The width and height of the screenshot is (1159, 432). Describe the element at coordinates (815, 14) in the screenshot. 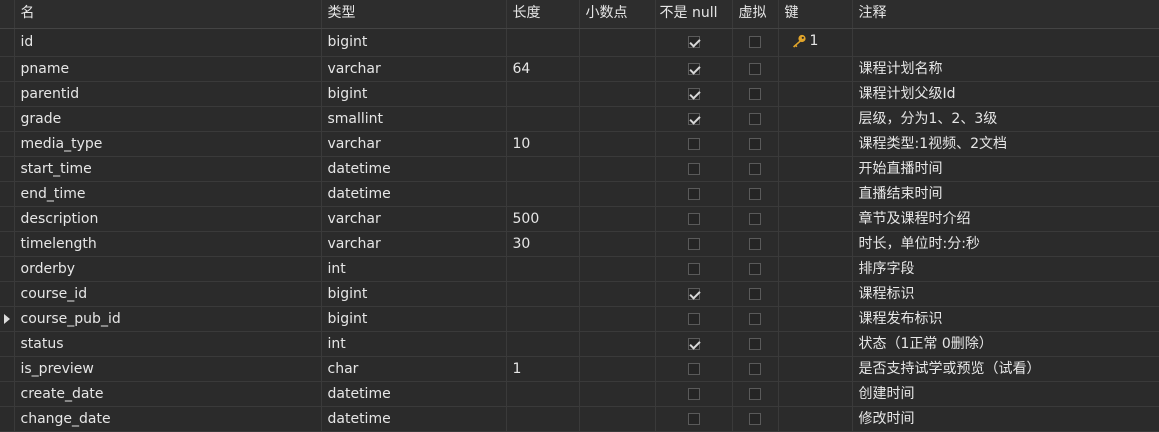

I see `column-header-key: 键` at that location.